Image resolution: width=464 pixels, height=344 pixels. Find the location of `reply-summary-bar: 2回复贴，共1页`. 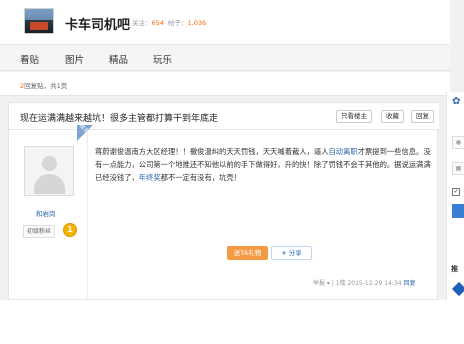

reply-summary-bar: 2回复贴，共1页 is located at coordinates (225, 84).